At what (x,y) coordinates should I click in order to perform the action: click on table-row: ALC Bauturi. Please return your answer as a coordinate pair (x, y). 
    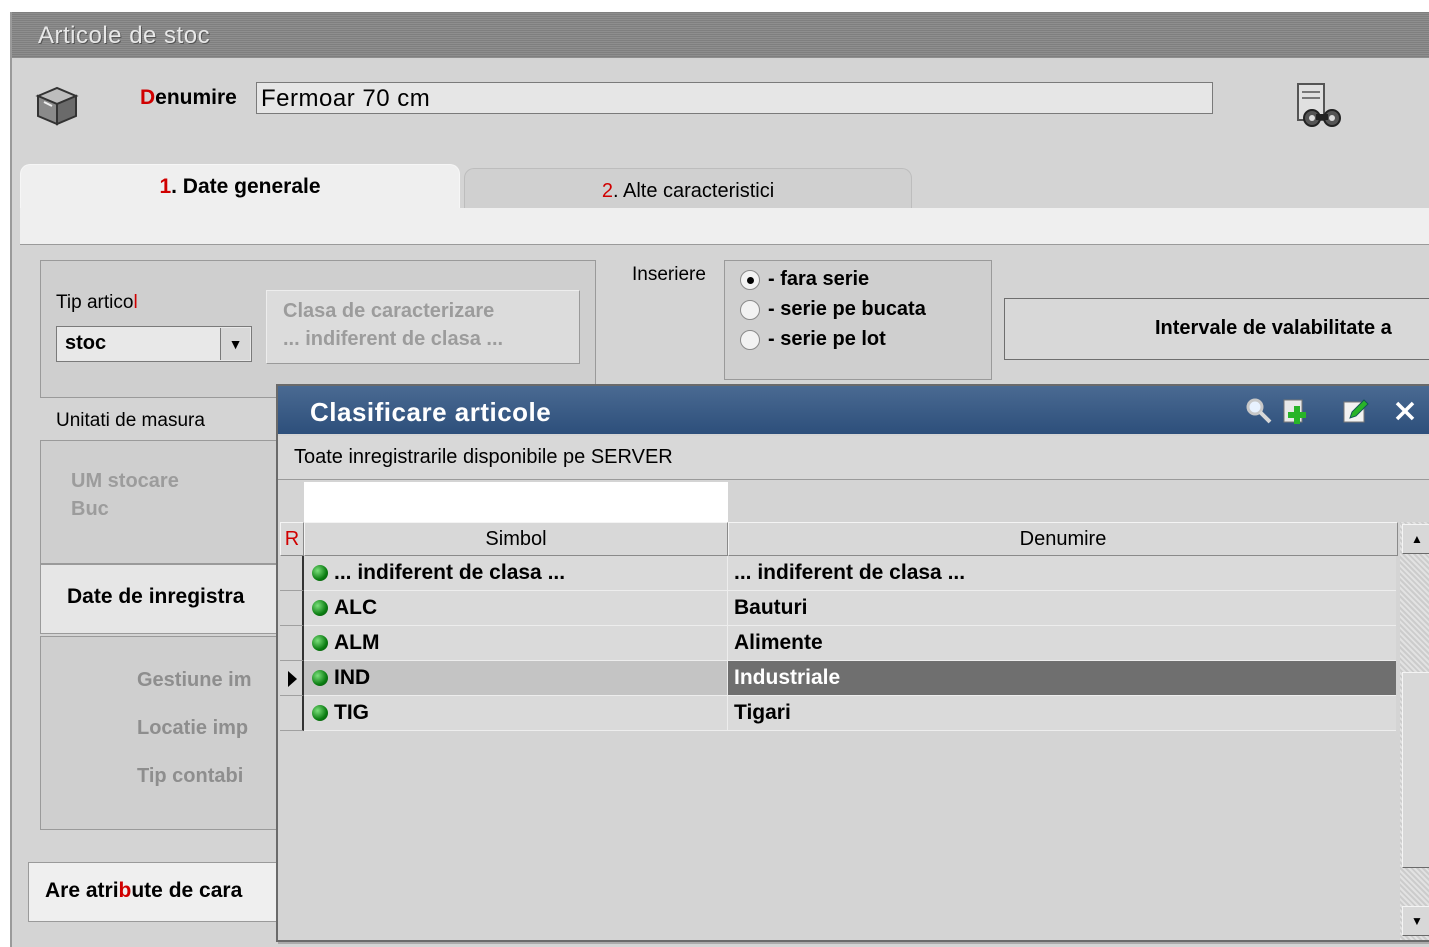
    Looking at the image, I should click on (838, 608).